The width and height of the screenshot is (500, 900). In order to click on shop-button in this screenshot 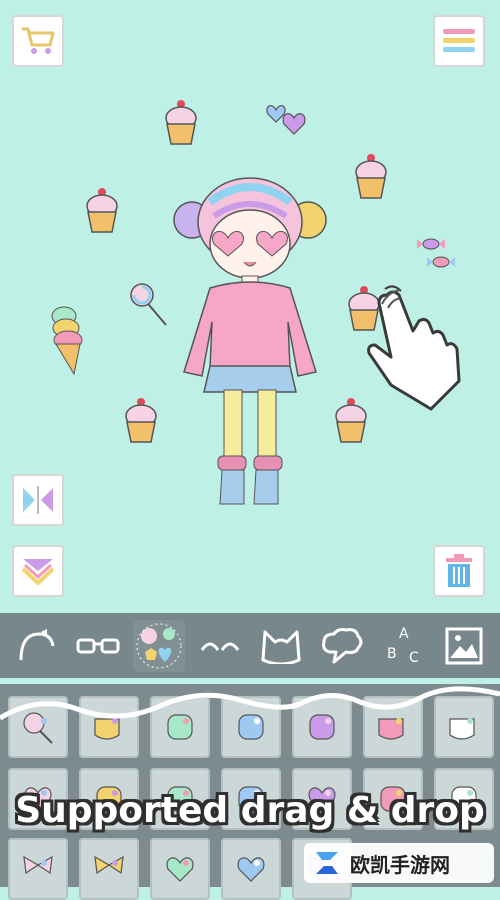, I will do `click(38, 41)`.